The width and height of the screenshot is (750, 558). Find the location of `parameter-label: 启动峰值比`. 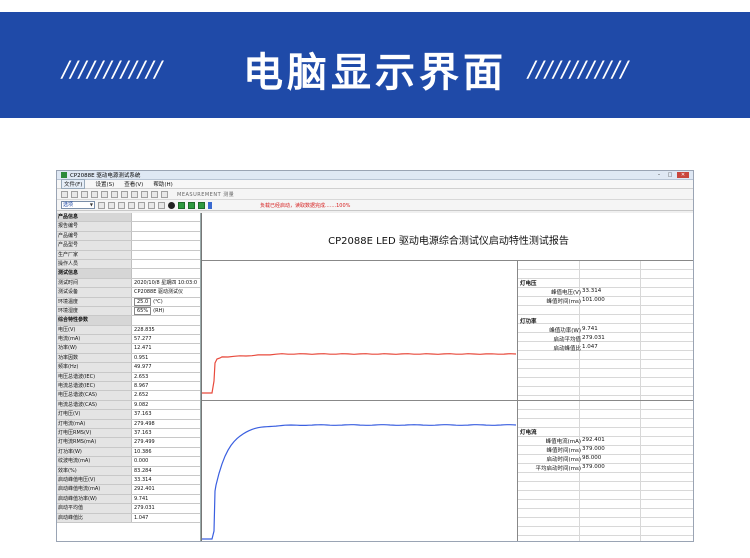

parameter-label: 启动峰值比 is located at coordinates (94, 517).